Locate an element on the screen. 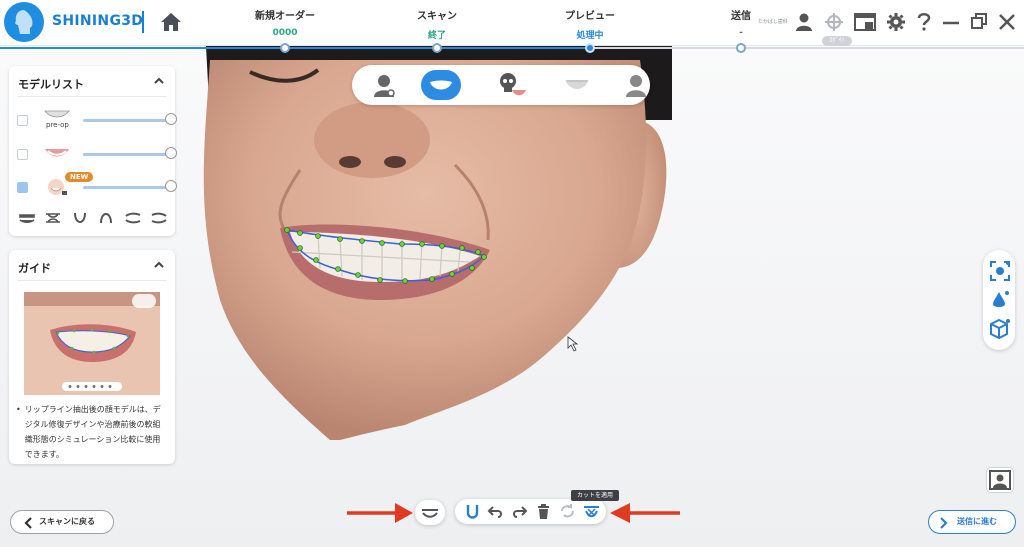  next-button-label: 送信に進む is located at coordinates (977, 521).